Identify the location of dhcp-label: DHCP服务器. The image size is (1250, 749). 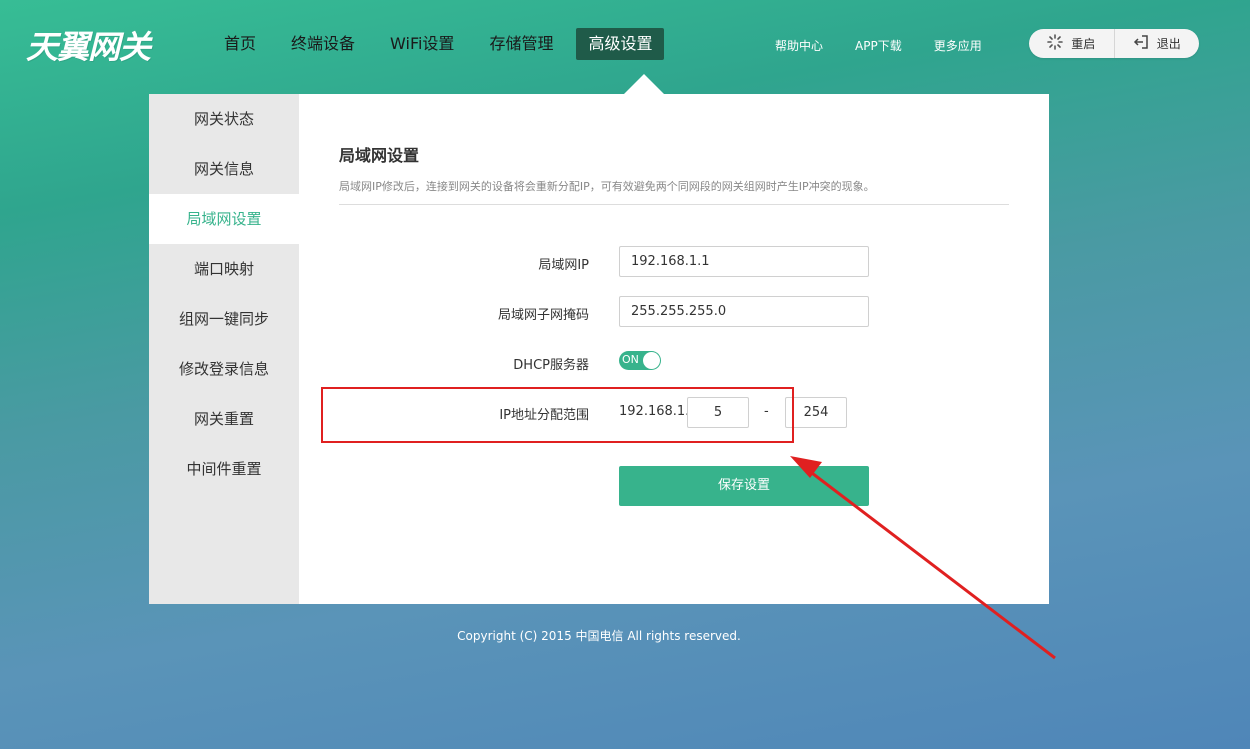
(551, 365).